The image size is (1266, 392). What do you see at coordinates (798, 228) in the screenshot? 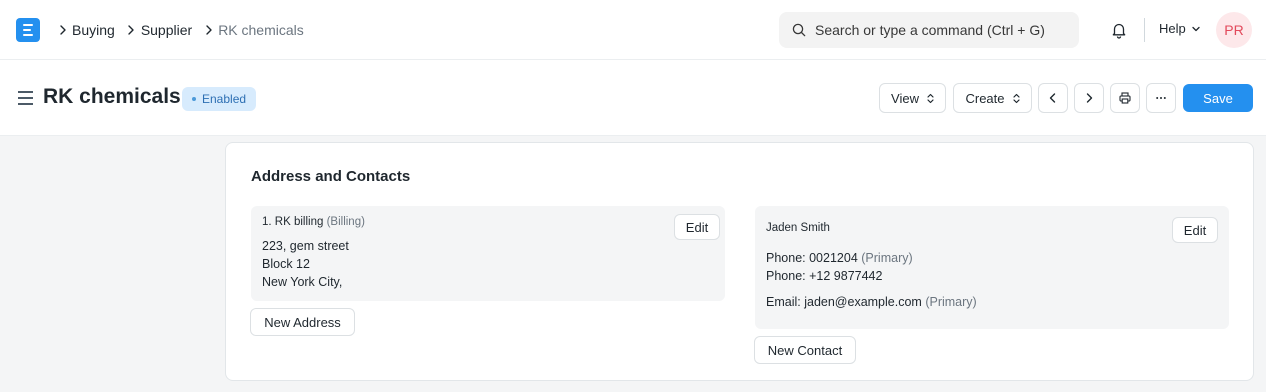
I see `contact-name: Jaden Smith` at bounding box center [798, 228].